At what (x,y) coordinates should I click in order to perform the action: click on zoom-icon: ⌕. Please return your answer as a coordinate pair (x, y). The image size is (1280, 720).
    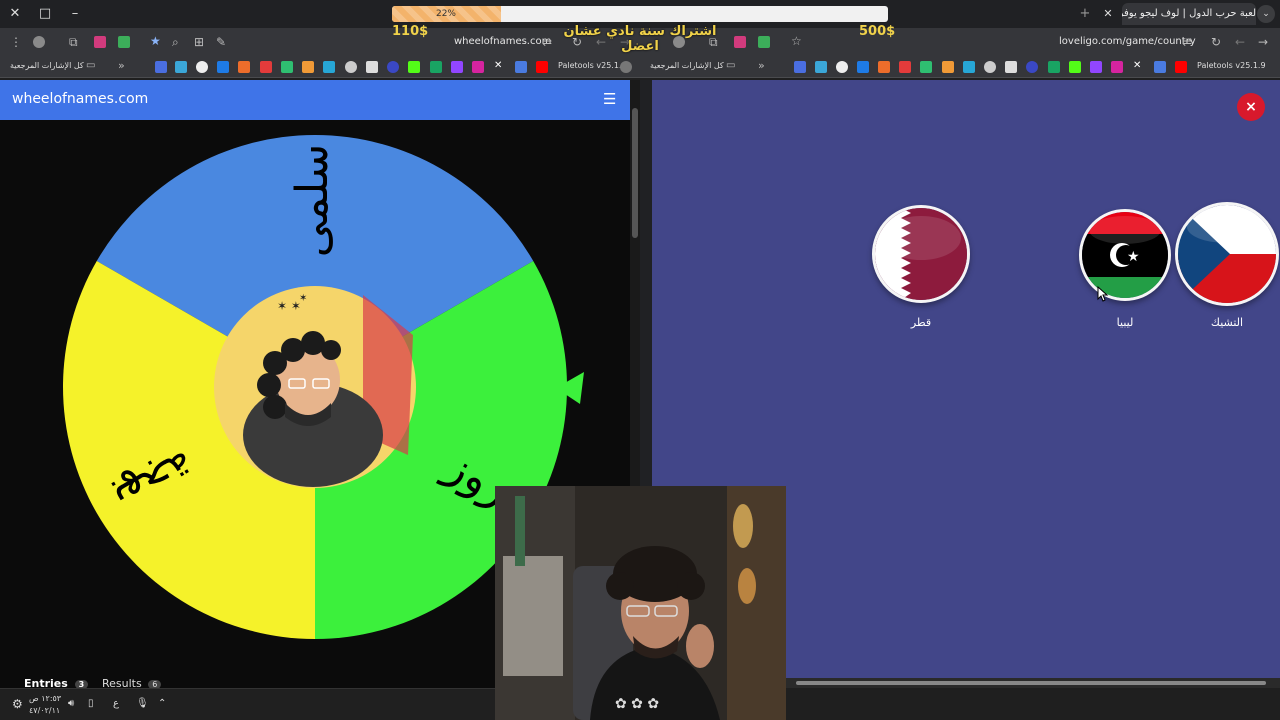
    Looking at the image, I should click on (175, 42).